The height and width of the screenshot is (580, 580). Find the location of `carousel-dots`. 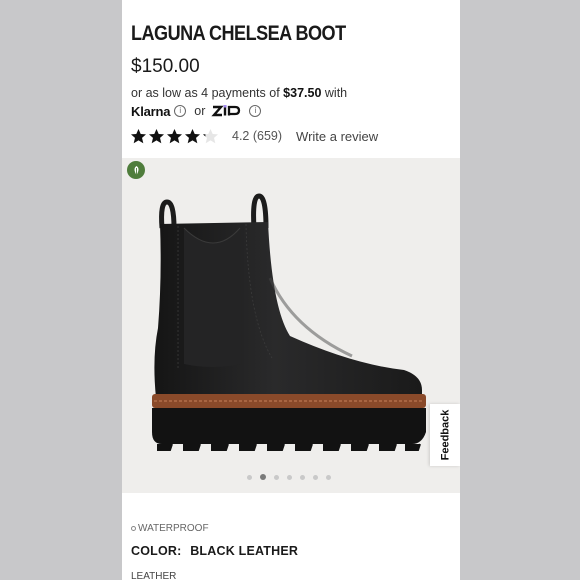

carousel-dots is located at coordinates (289, 477).